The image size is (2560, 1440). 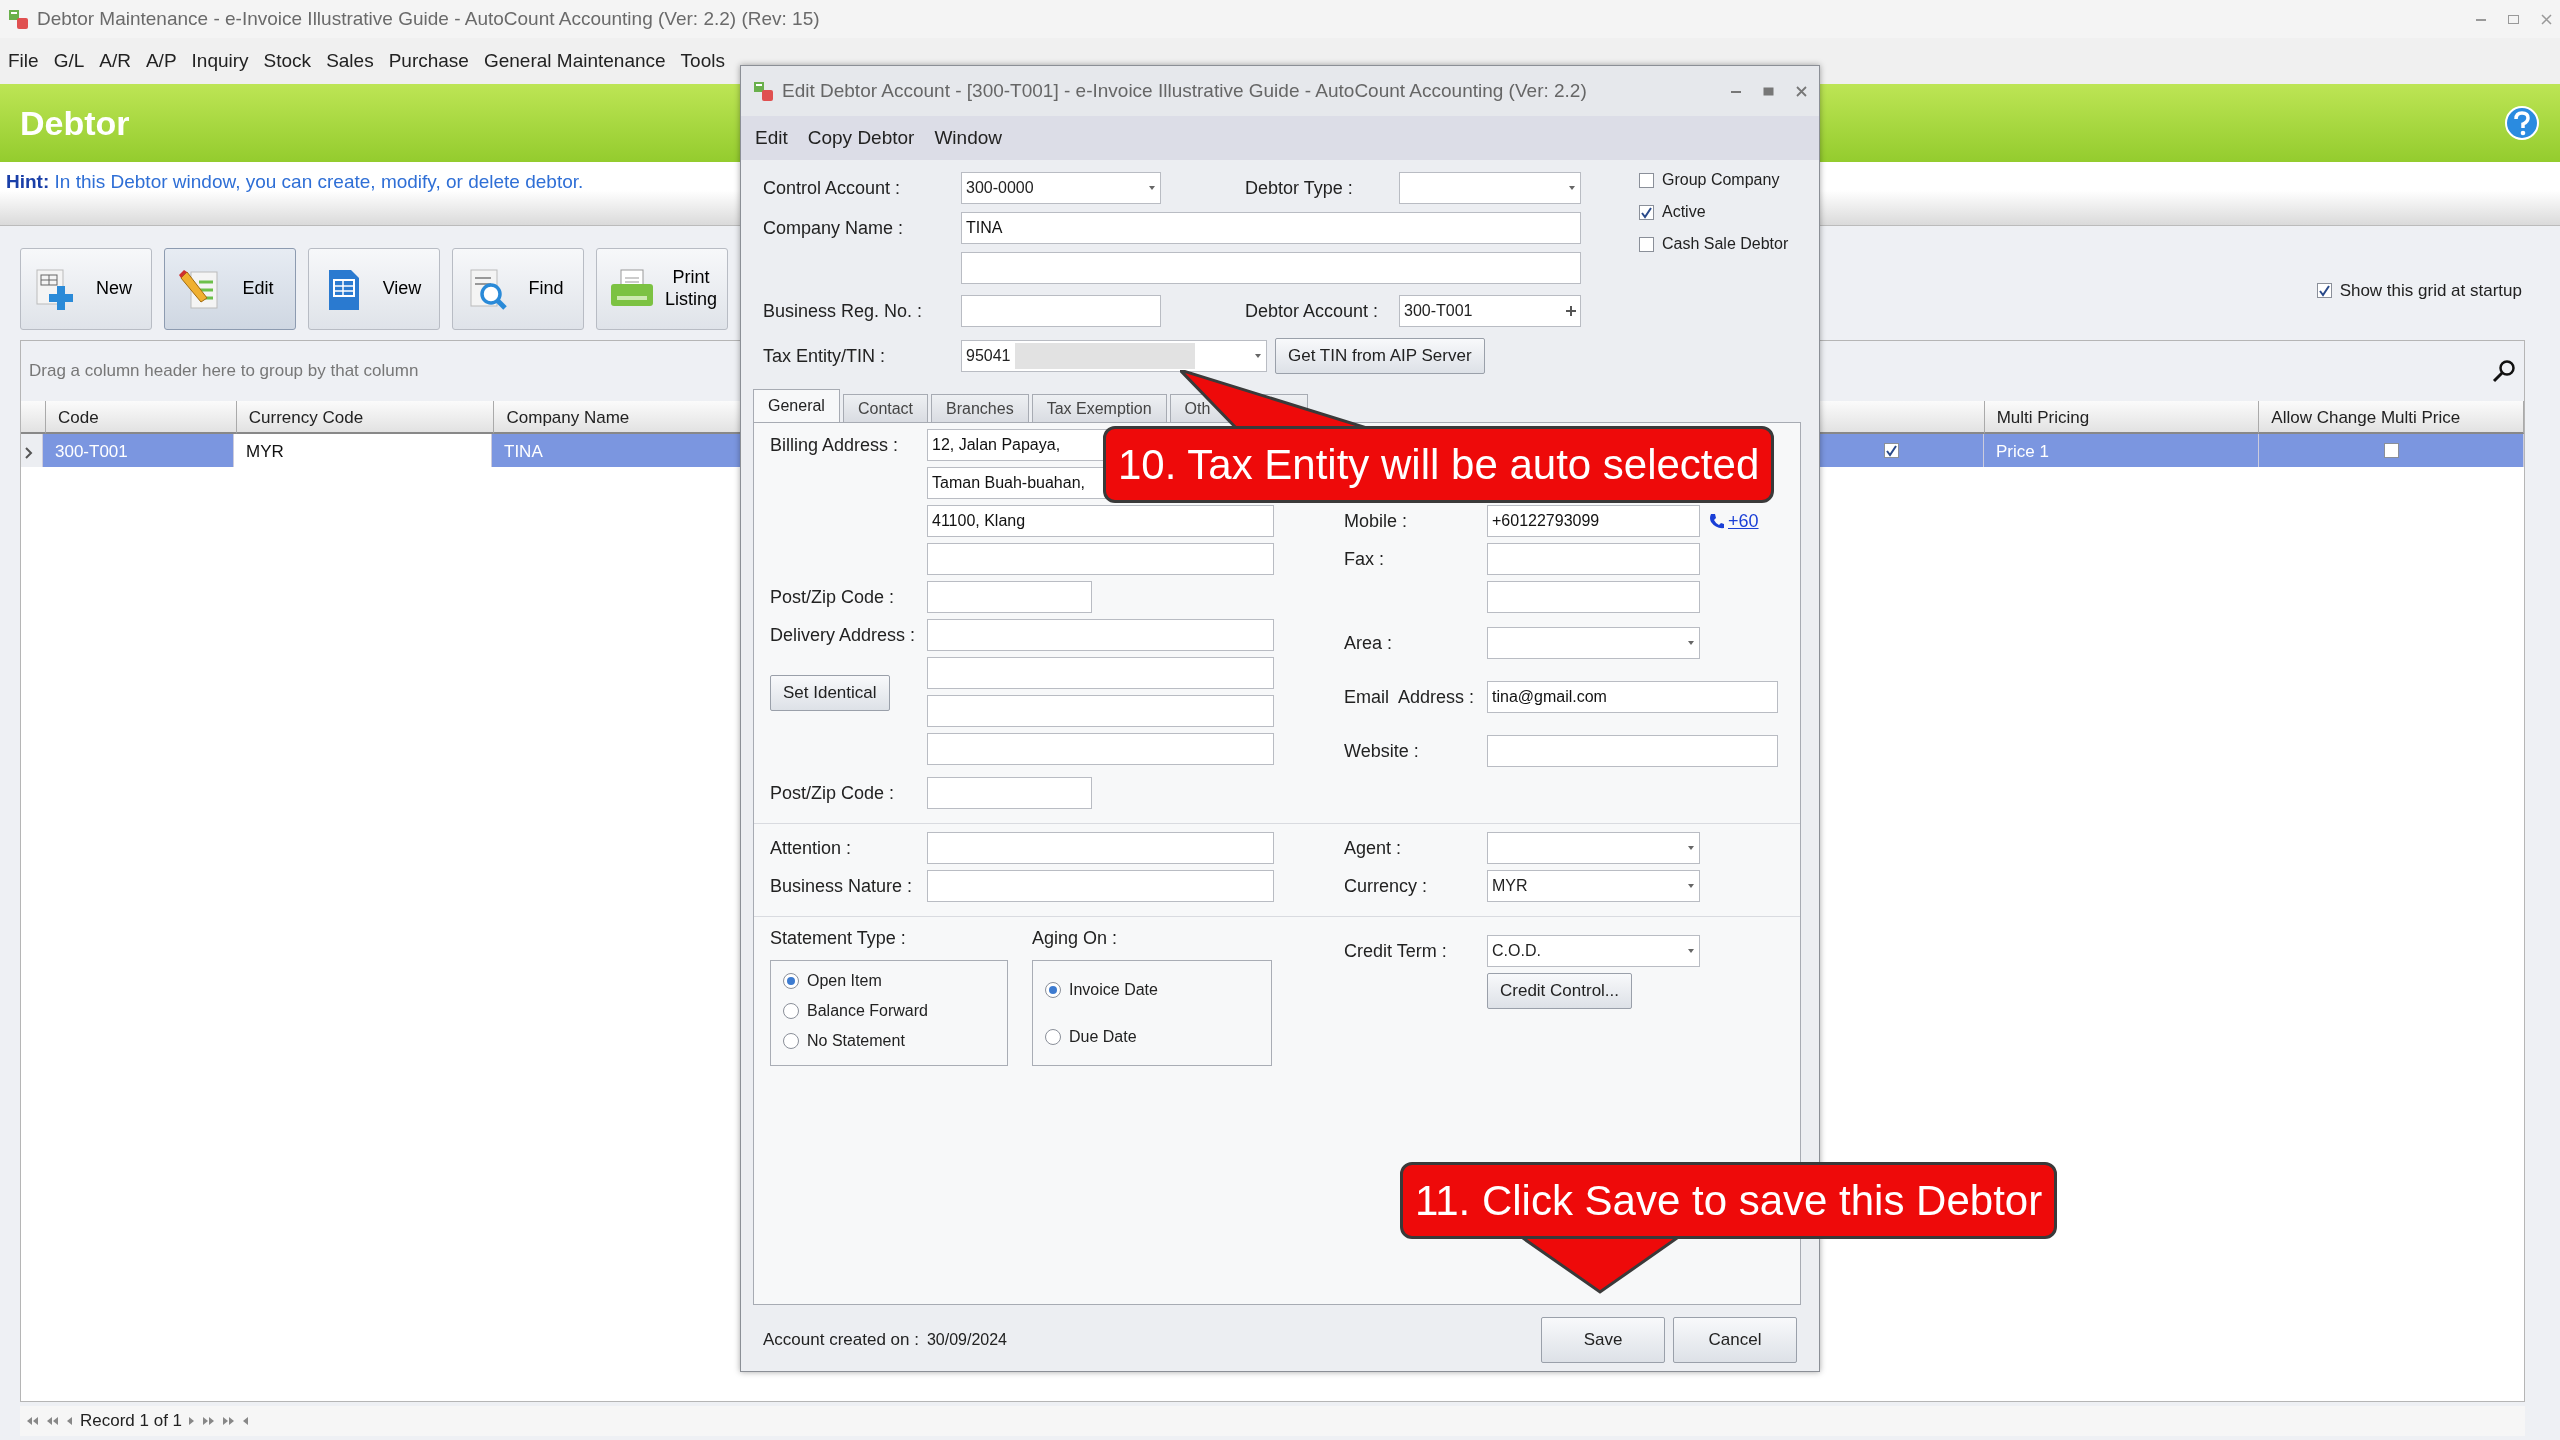 What do you see at coordinates (69, 61) in the screenshot?
I see `menu-item: G/L` at bounding box center [69, 61].